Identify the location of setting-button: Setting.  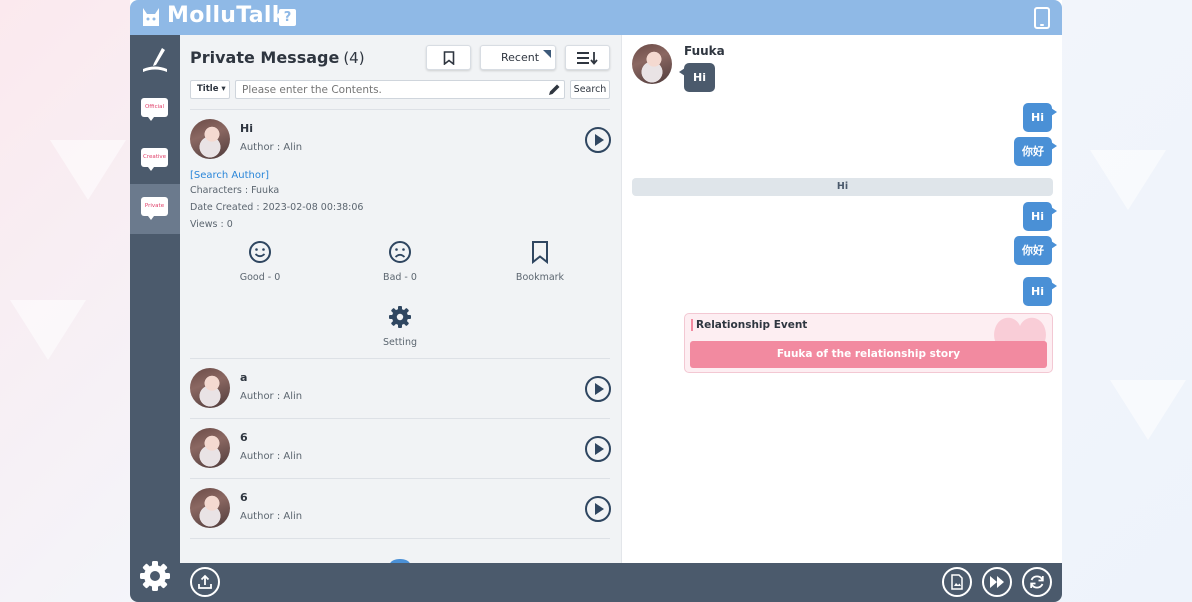
(400, 326).